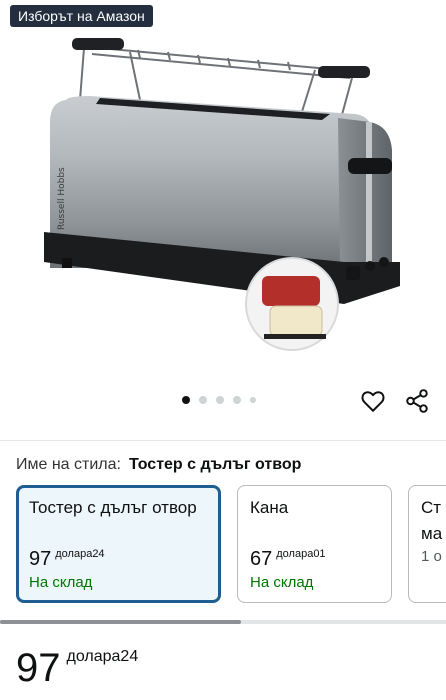 Image resolution: width=446 pixels, height=700 pixels. I want to click on style-option-extra: 1 о, so click(431, 556).